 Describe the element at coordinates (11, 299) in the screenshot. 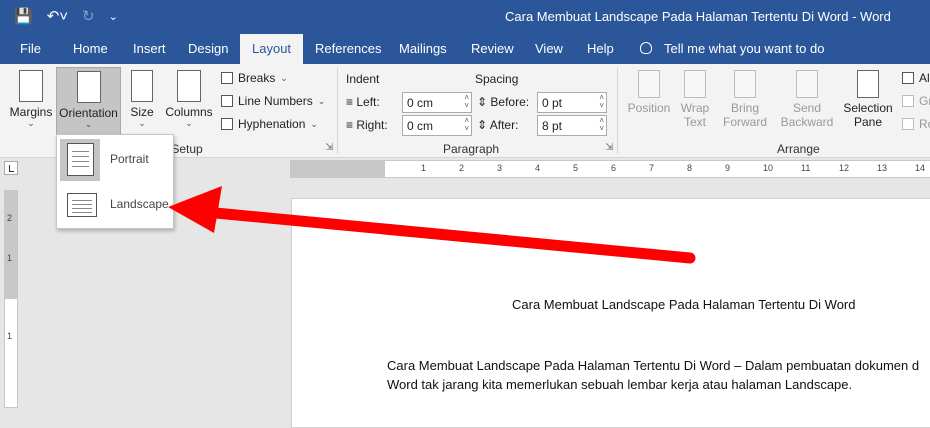

I see `vertical-ruler: 2 1 1` at that location.